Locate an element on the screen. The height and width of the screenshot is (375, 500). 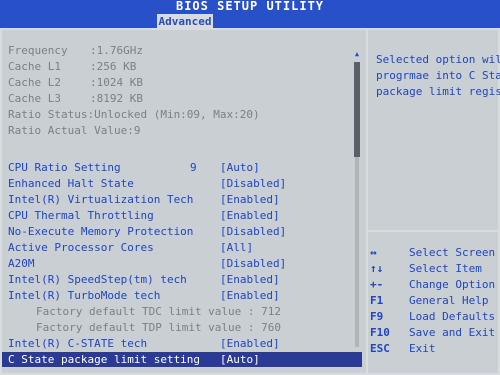
title-bar: BIOS SETUP UTILITY Advanced is located at coordinates (250, 14).